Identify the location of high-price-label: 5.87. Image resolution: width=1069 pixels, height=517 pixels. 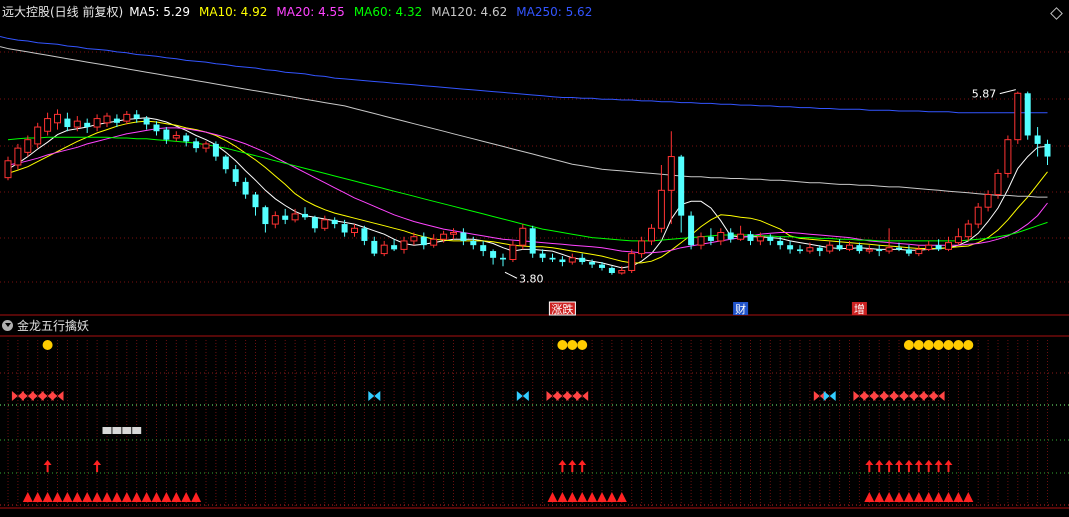
(984, 94).